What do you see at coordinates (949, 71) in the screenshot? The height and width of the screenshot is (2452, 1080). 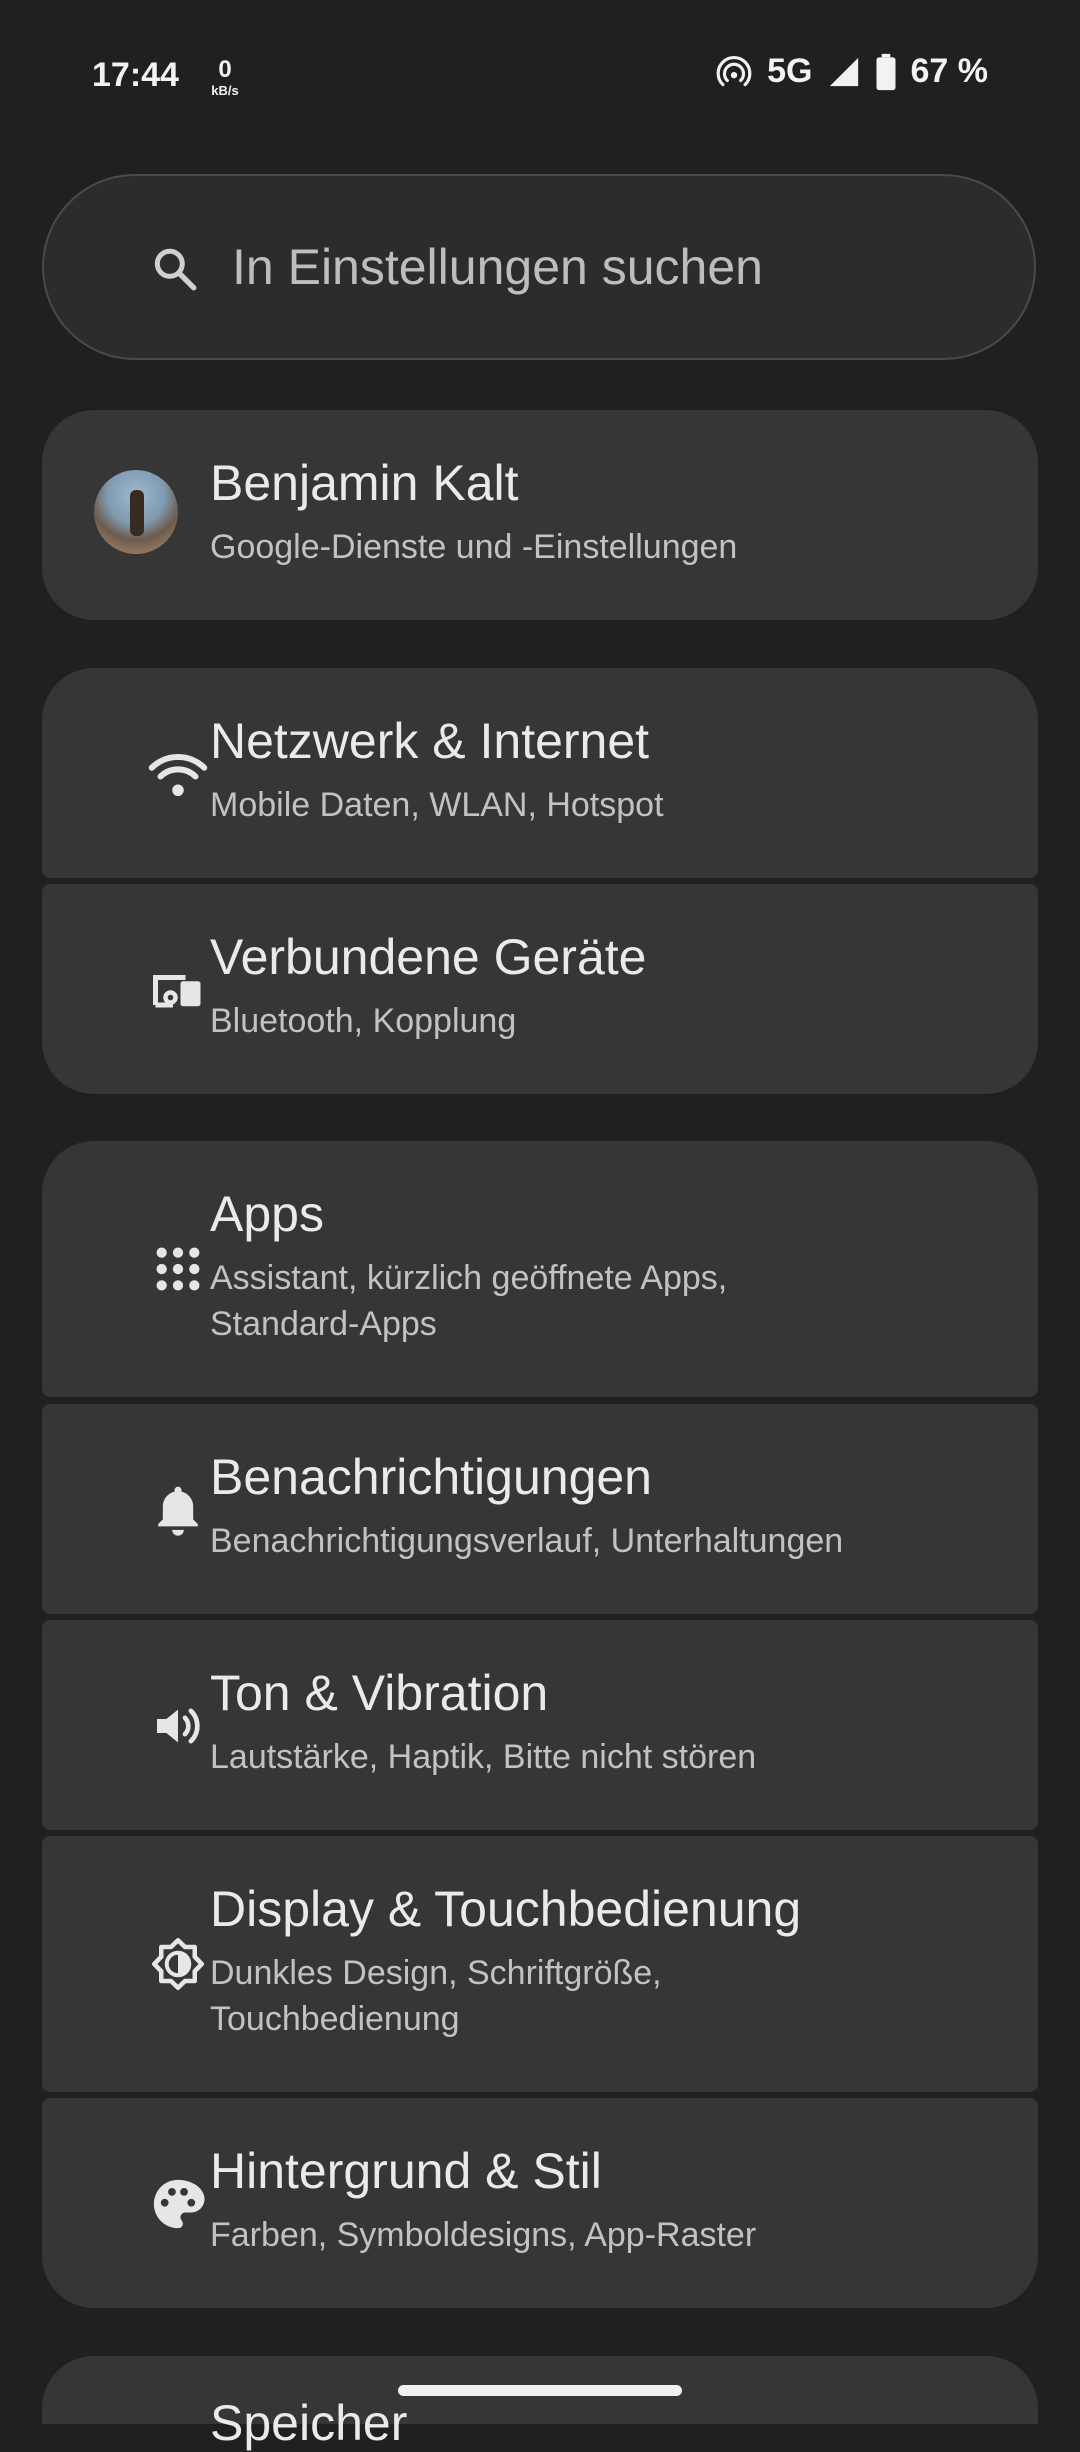 I see `battery-percent: 67 %` at bounding box center [949, 71].